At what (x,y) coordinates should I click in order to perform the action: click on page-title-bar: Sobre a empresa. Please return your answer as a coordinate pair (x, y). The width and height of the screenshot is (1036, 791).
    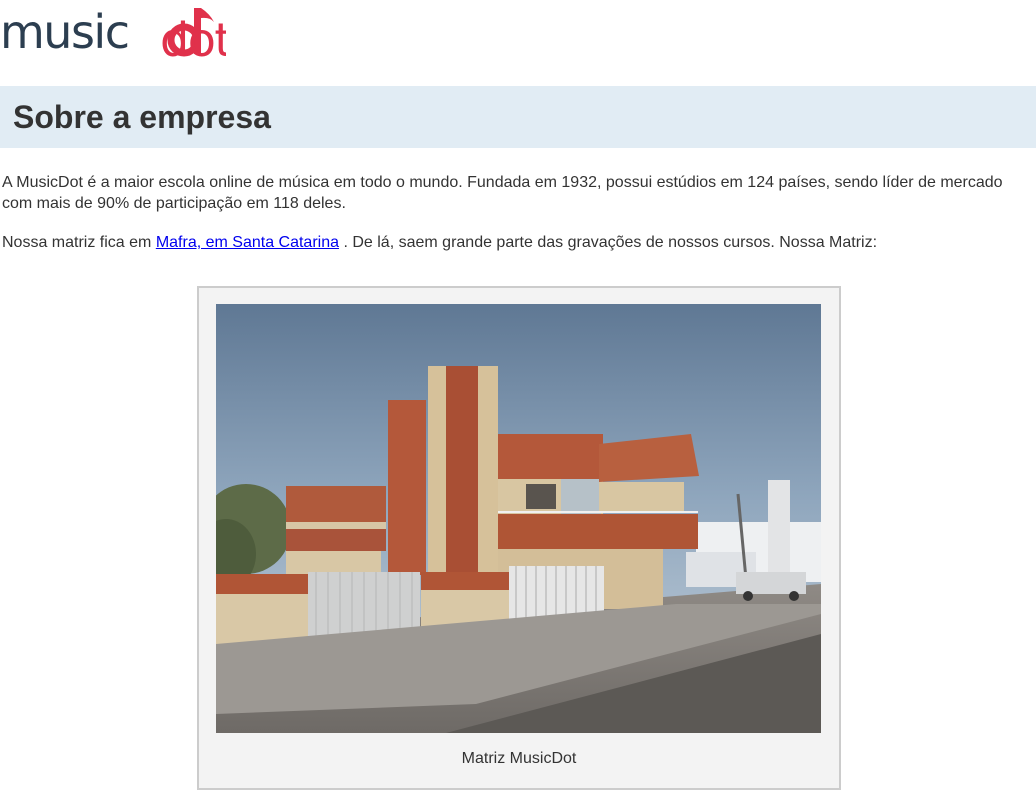
    Looking at the image, I should click on (518, 117).